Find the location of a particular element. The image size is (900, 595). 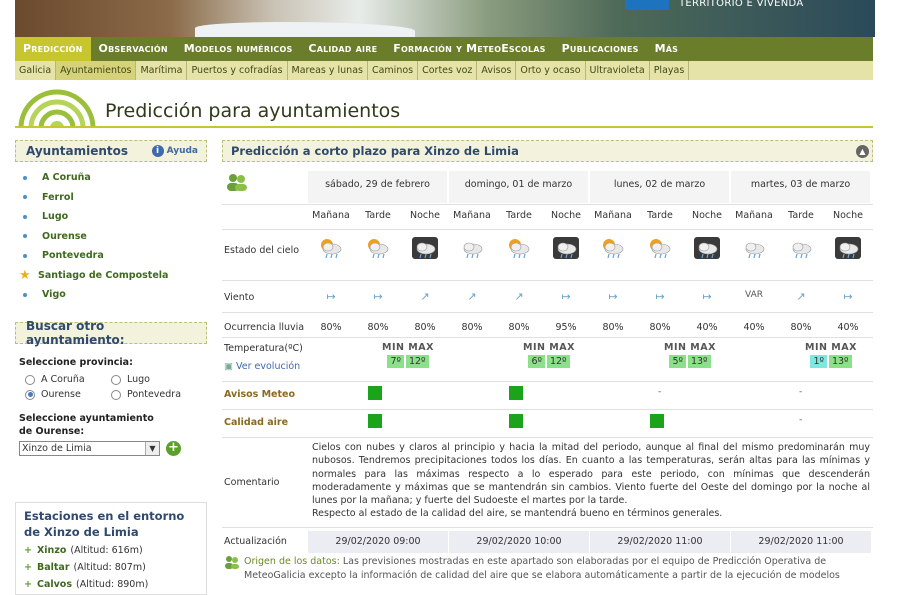

row-label-update: Actualización is located at coordinates (255, 541).